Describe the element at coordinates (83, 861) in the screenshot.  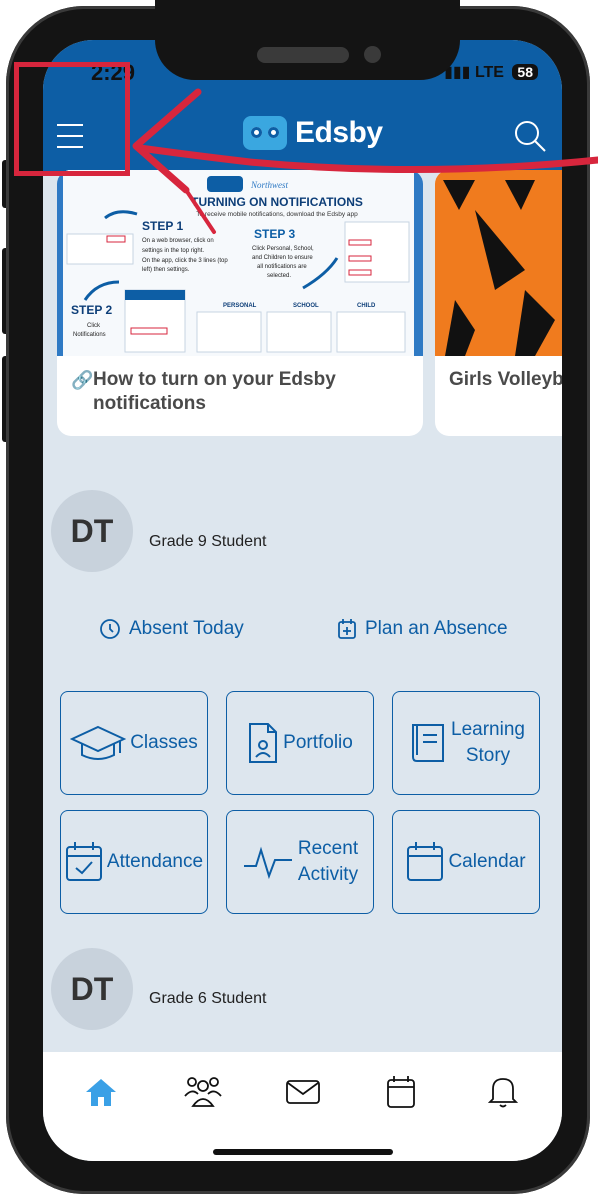
I see `calendar-check-icon` at that location.